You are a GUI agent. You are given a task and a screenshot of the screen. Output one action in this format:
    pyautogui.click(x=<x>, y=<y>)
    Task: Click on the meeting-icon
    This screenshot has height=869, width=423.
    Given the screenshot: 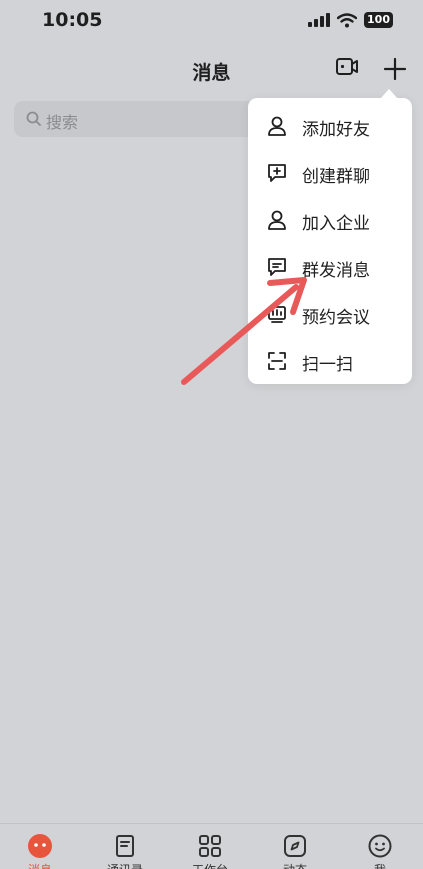 What is the action you would take?
    pyautogui.click(x=277, y=314)
    